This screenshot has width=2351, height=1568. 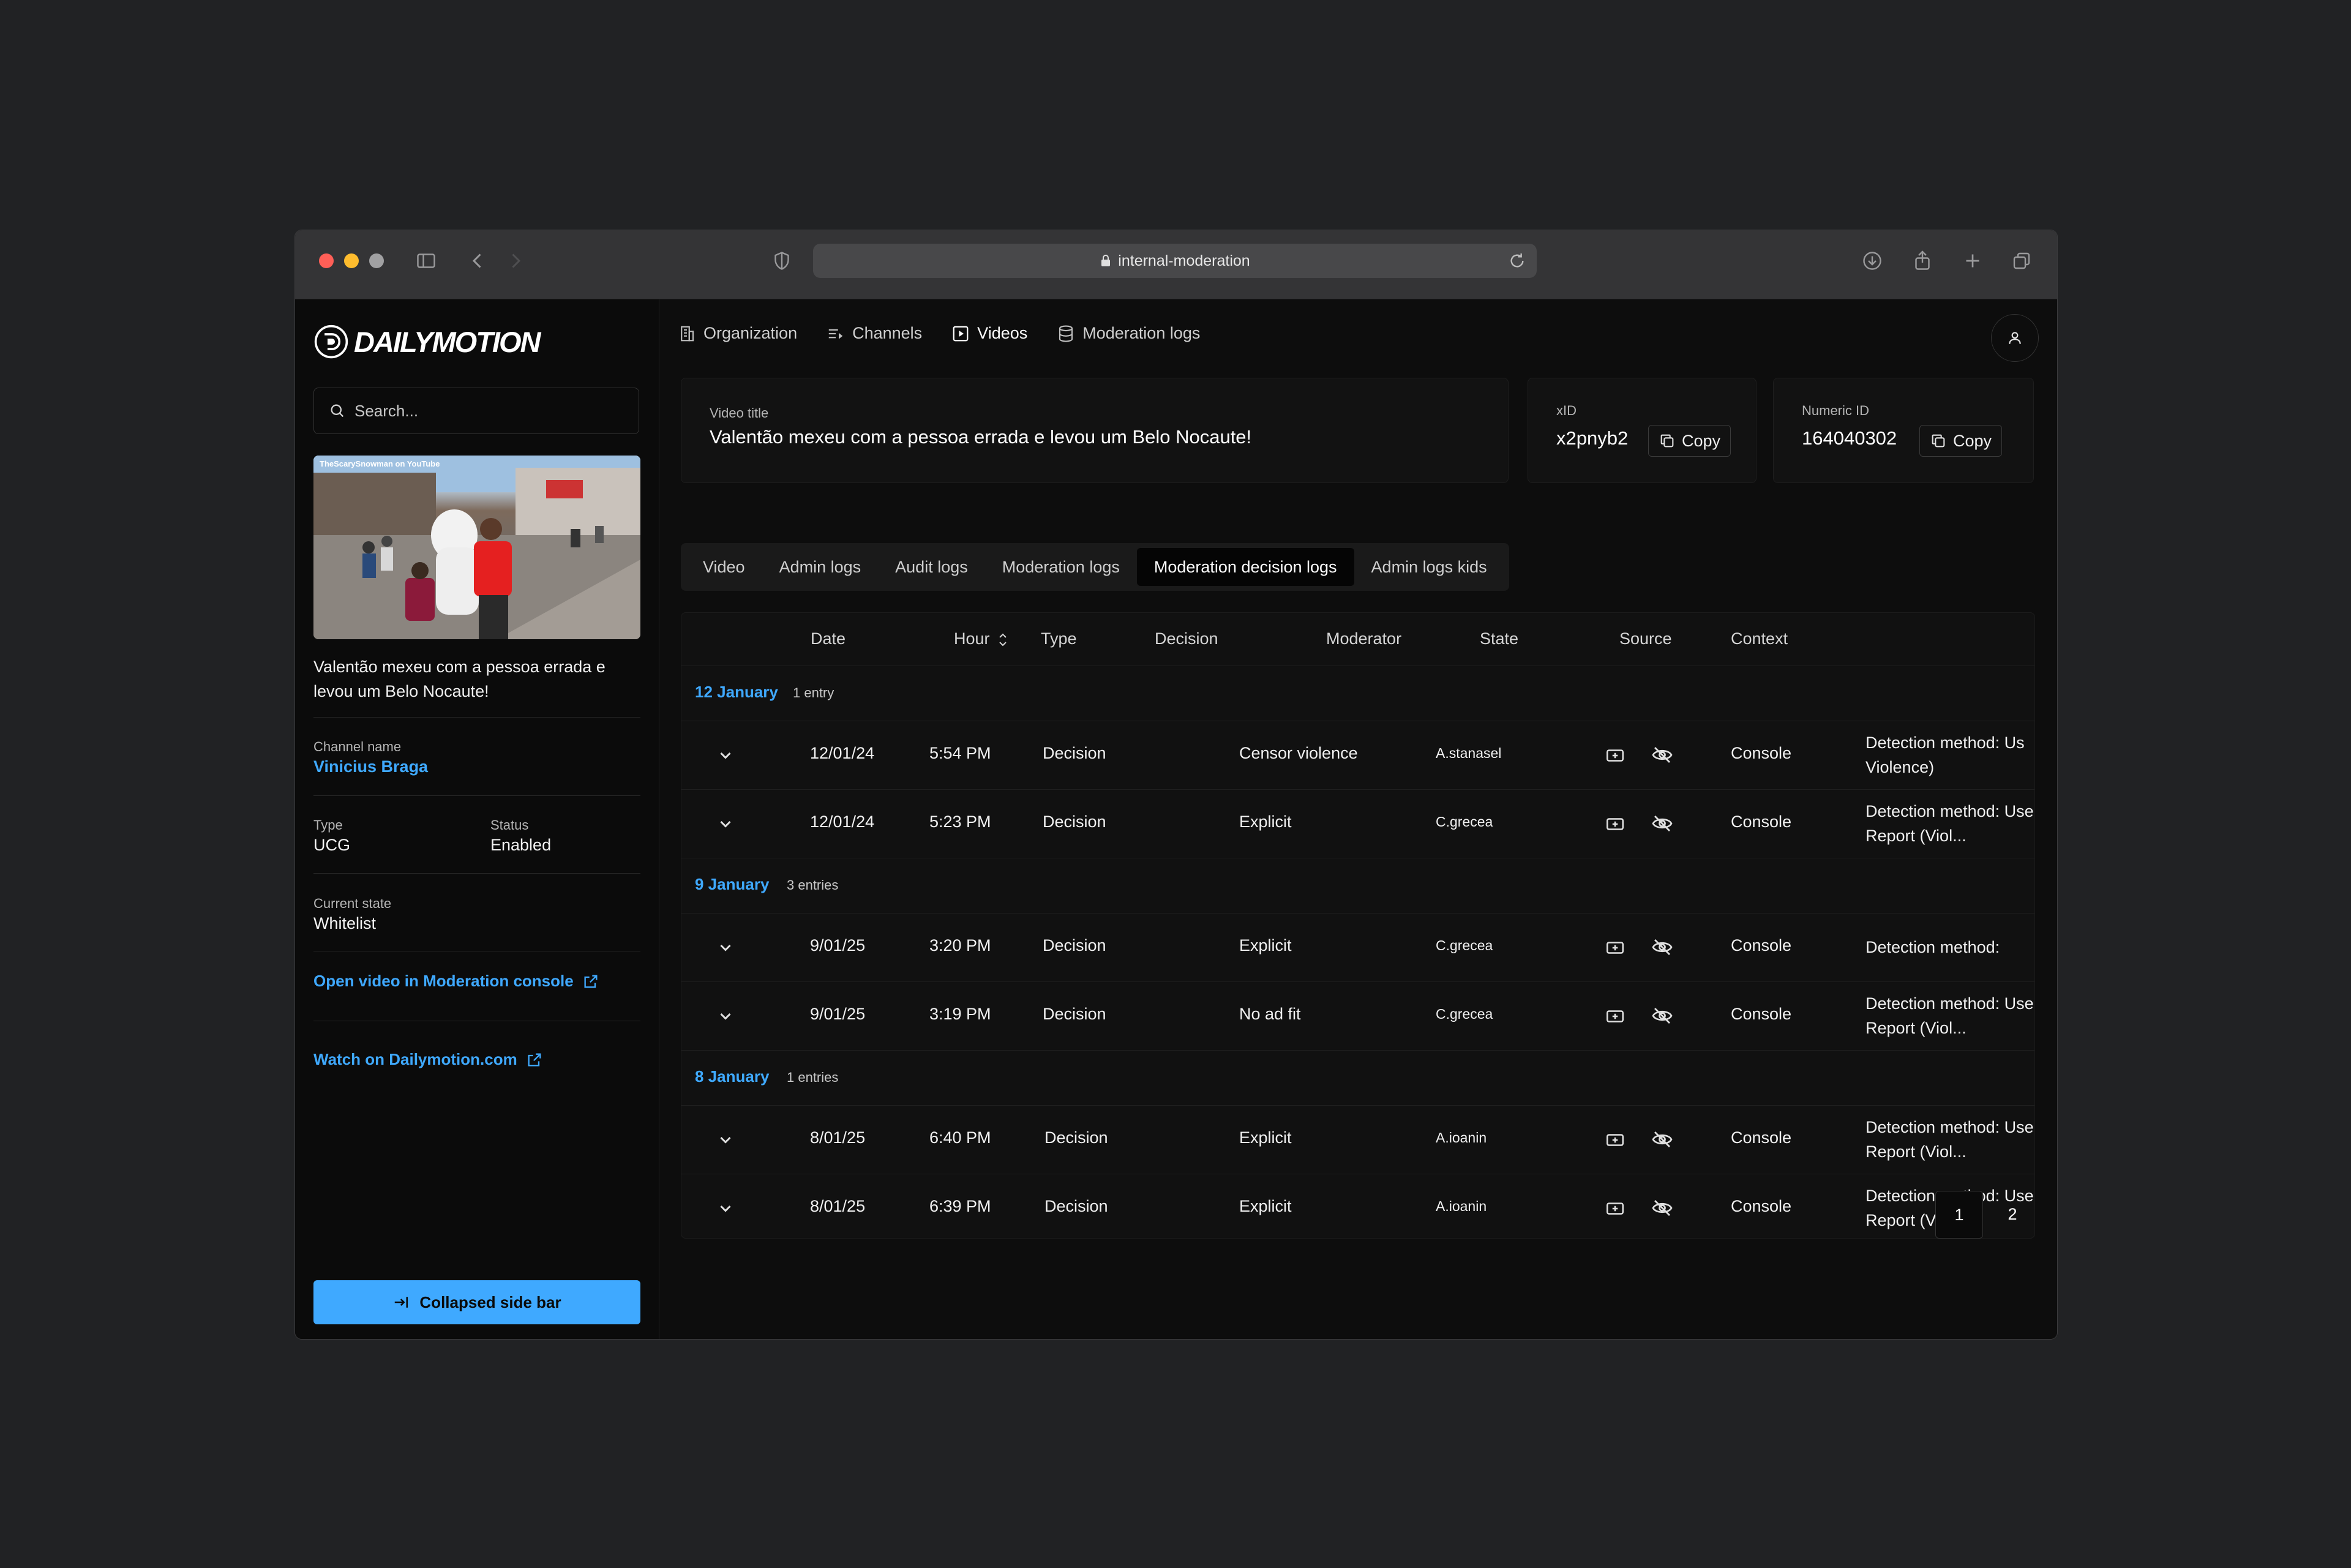 I want to click on database-icon, so click(x=1066, y=333).